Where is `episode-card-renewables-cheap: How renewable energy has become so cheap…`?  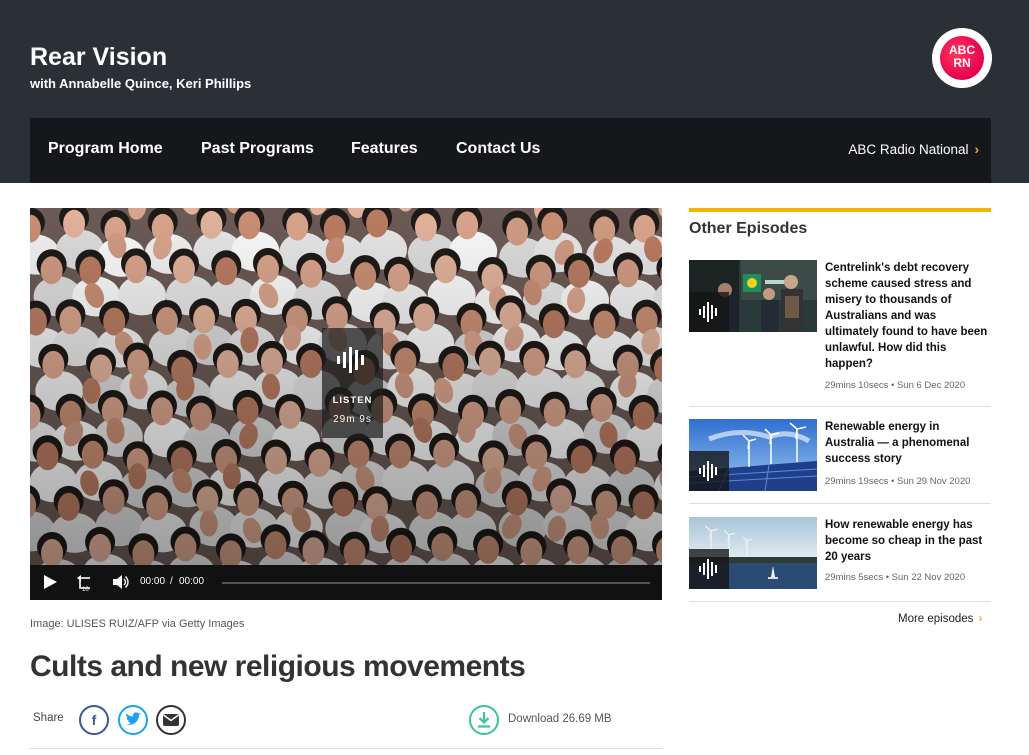 episode-card-renewables-cheap: How renewable energy has become so cheap… is located at coordinates (840, 559).